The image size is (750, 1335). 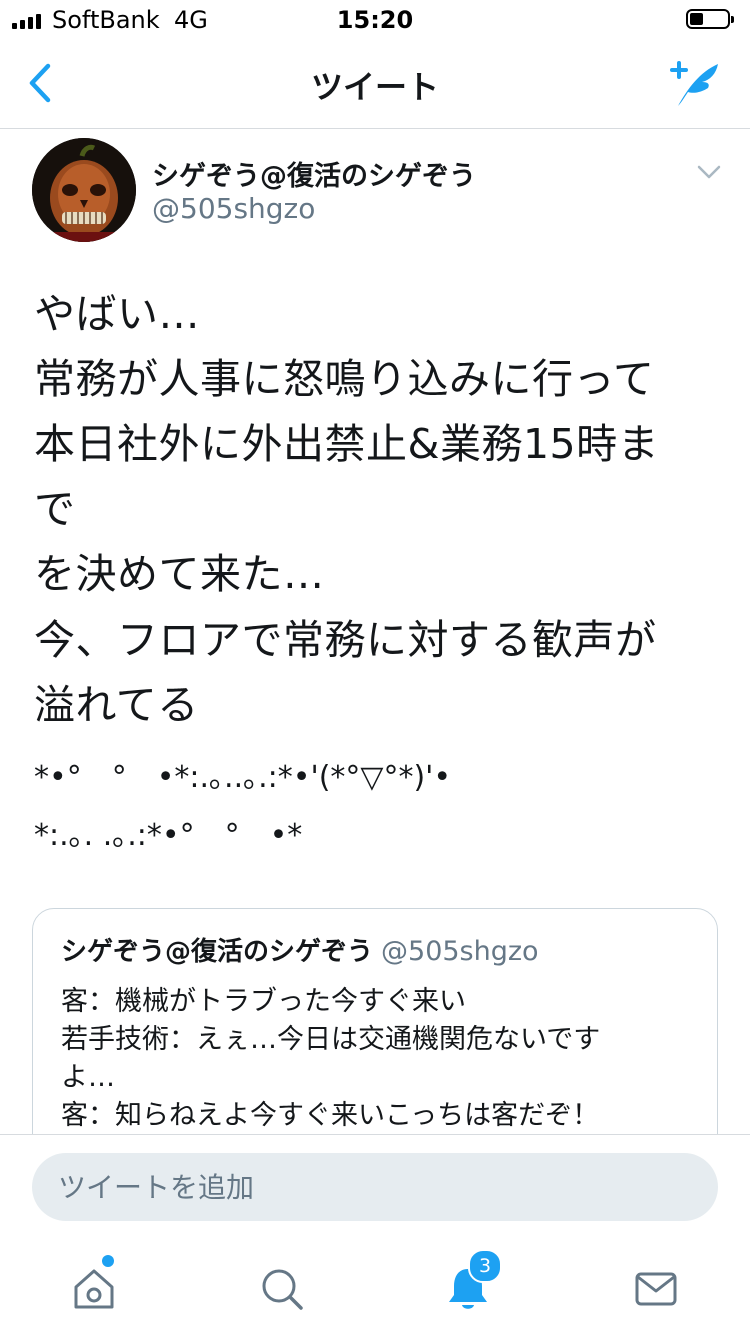 I want to click on search-icon, so click(x=282, y=1289).